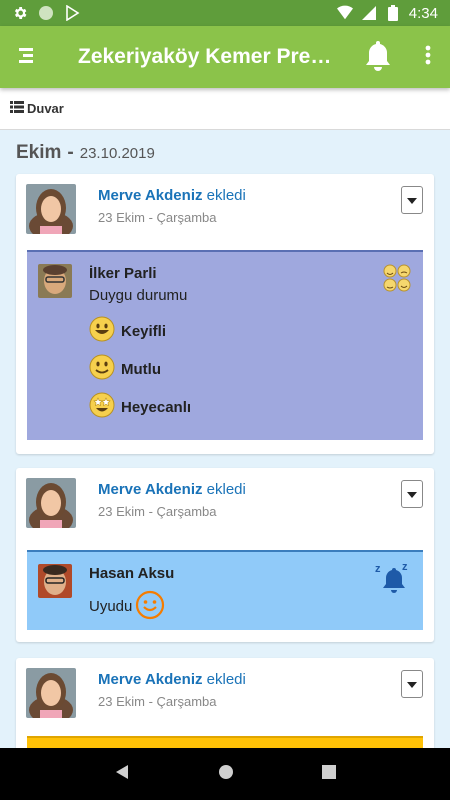 The height and width of the screenshot is (800, 450). Describe the element at coordinates (102, 407) in the screenshot. I see `star-eyes-icon` at that location.